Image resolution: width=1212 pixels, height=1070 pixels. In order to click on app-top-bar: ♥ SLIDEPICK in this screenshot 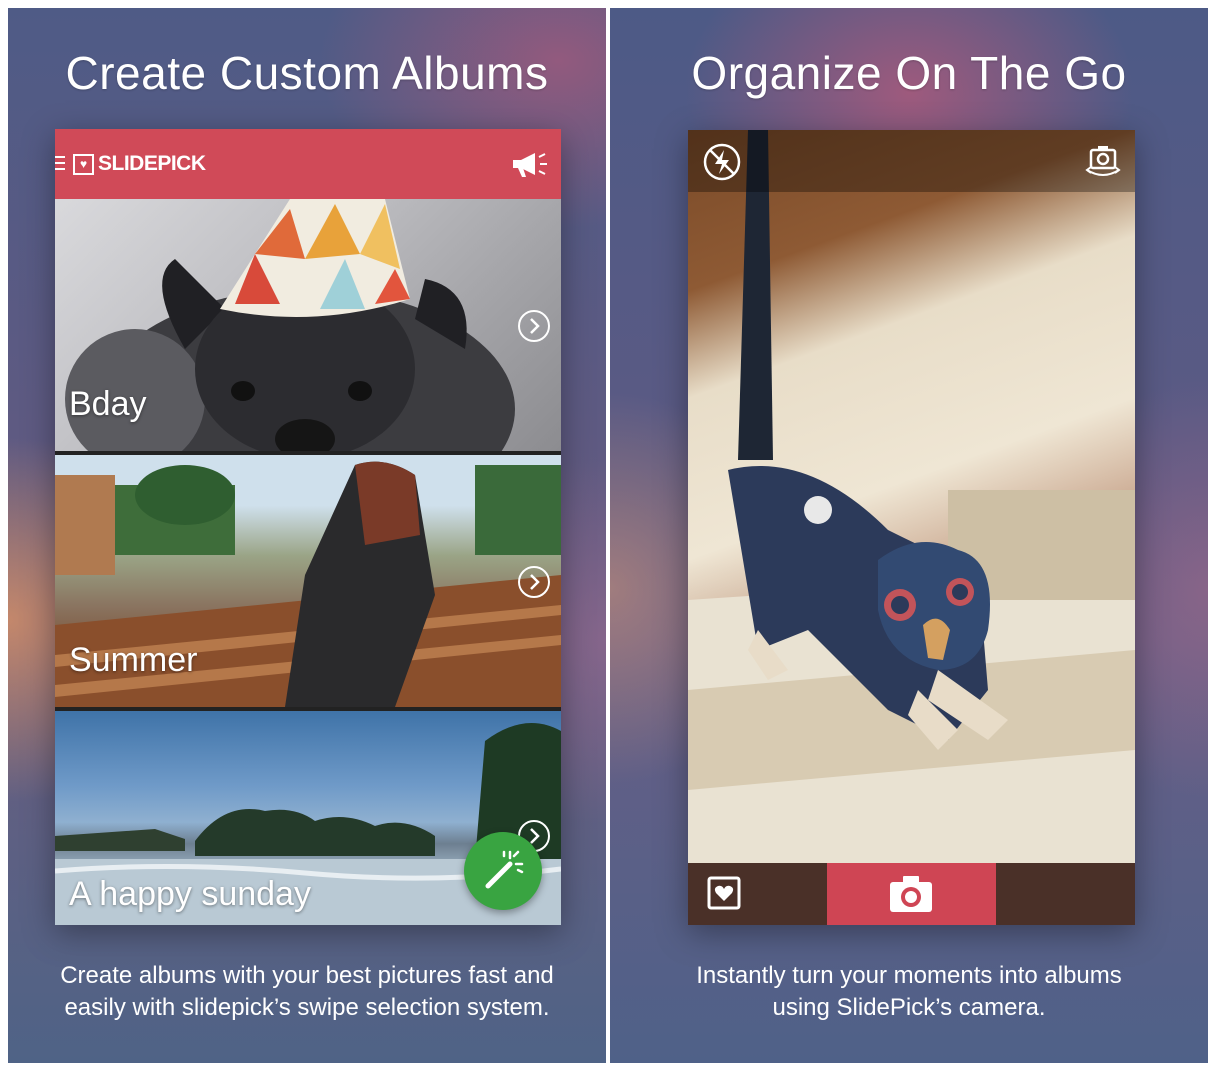, I will do `click(308, 164)`.